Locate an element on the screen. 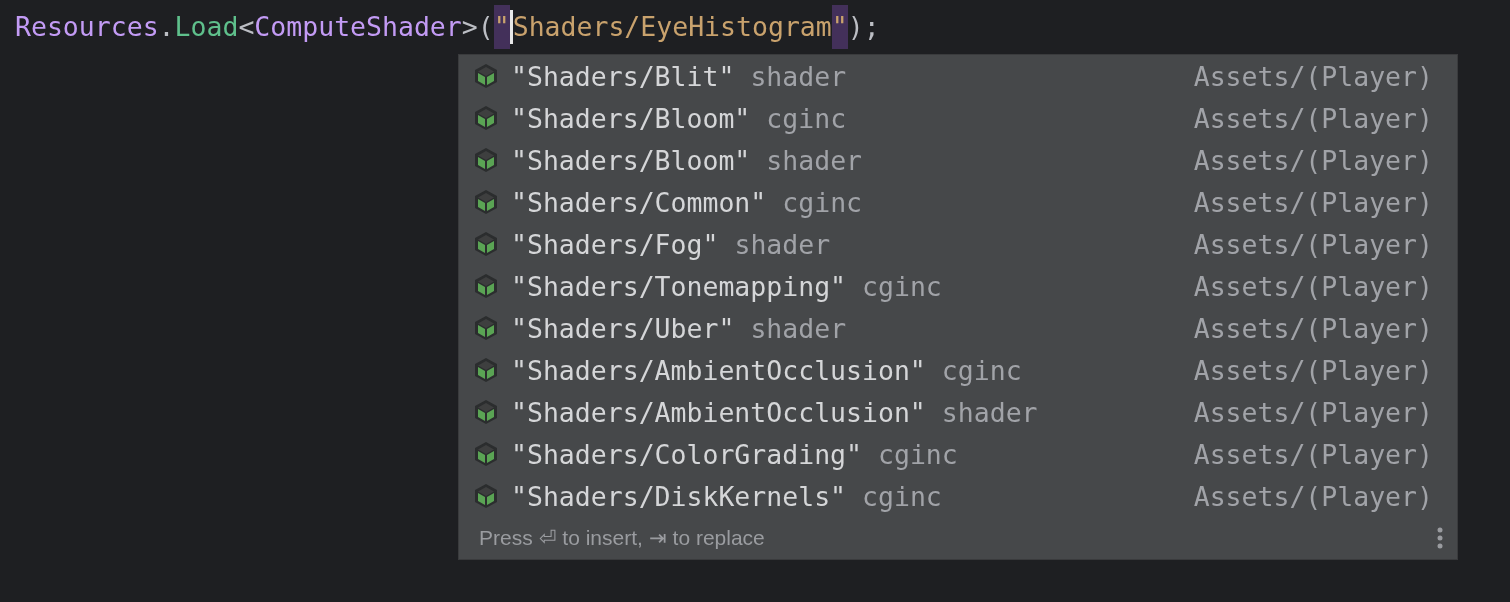 The image size is (1510, 602). completion-name: "Shaders/Fog" is located at coordinates (615, 244).